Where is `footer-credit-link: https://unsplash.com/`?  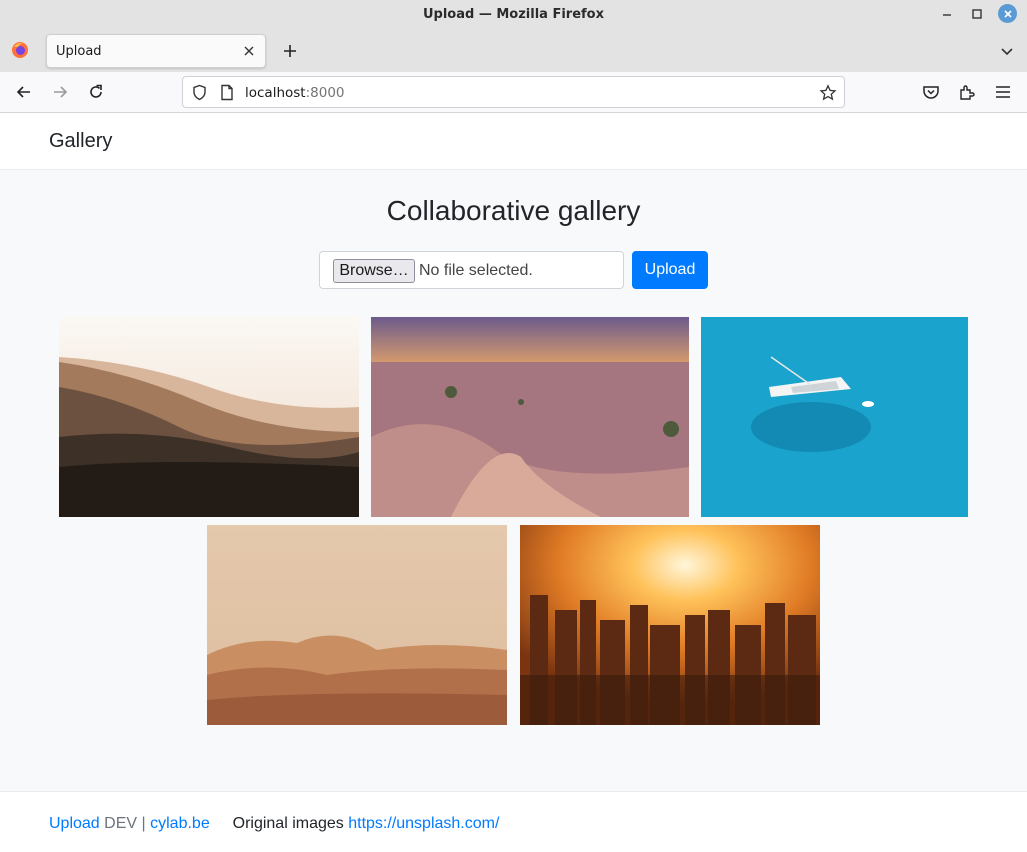 footer-credit-link: https://unsplash.com/ is located at coordinates (423, 823).